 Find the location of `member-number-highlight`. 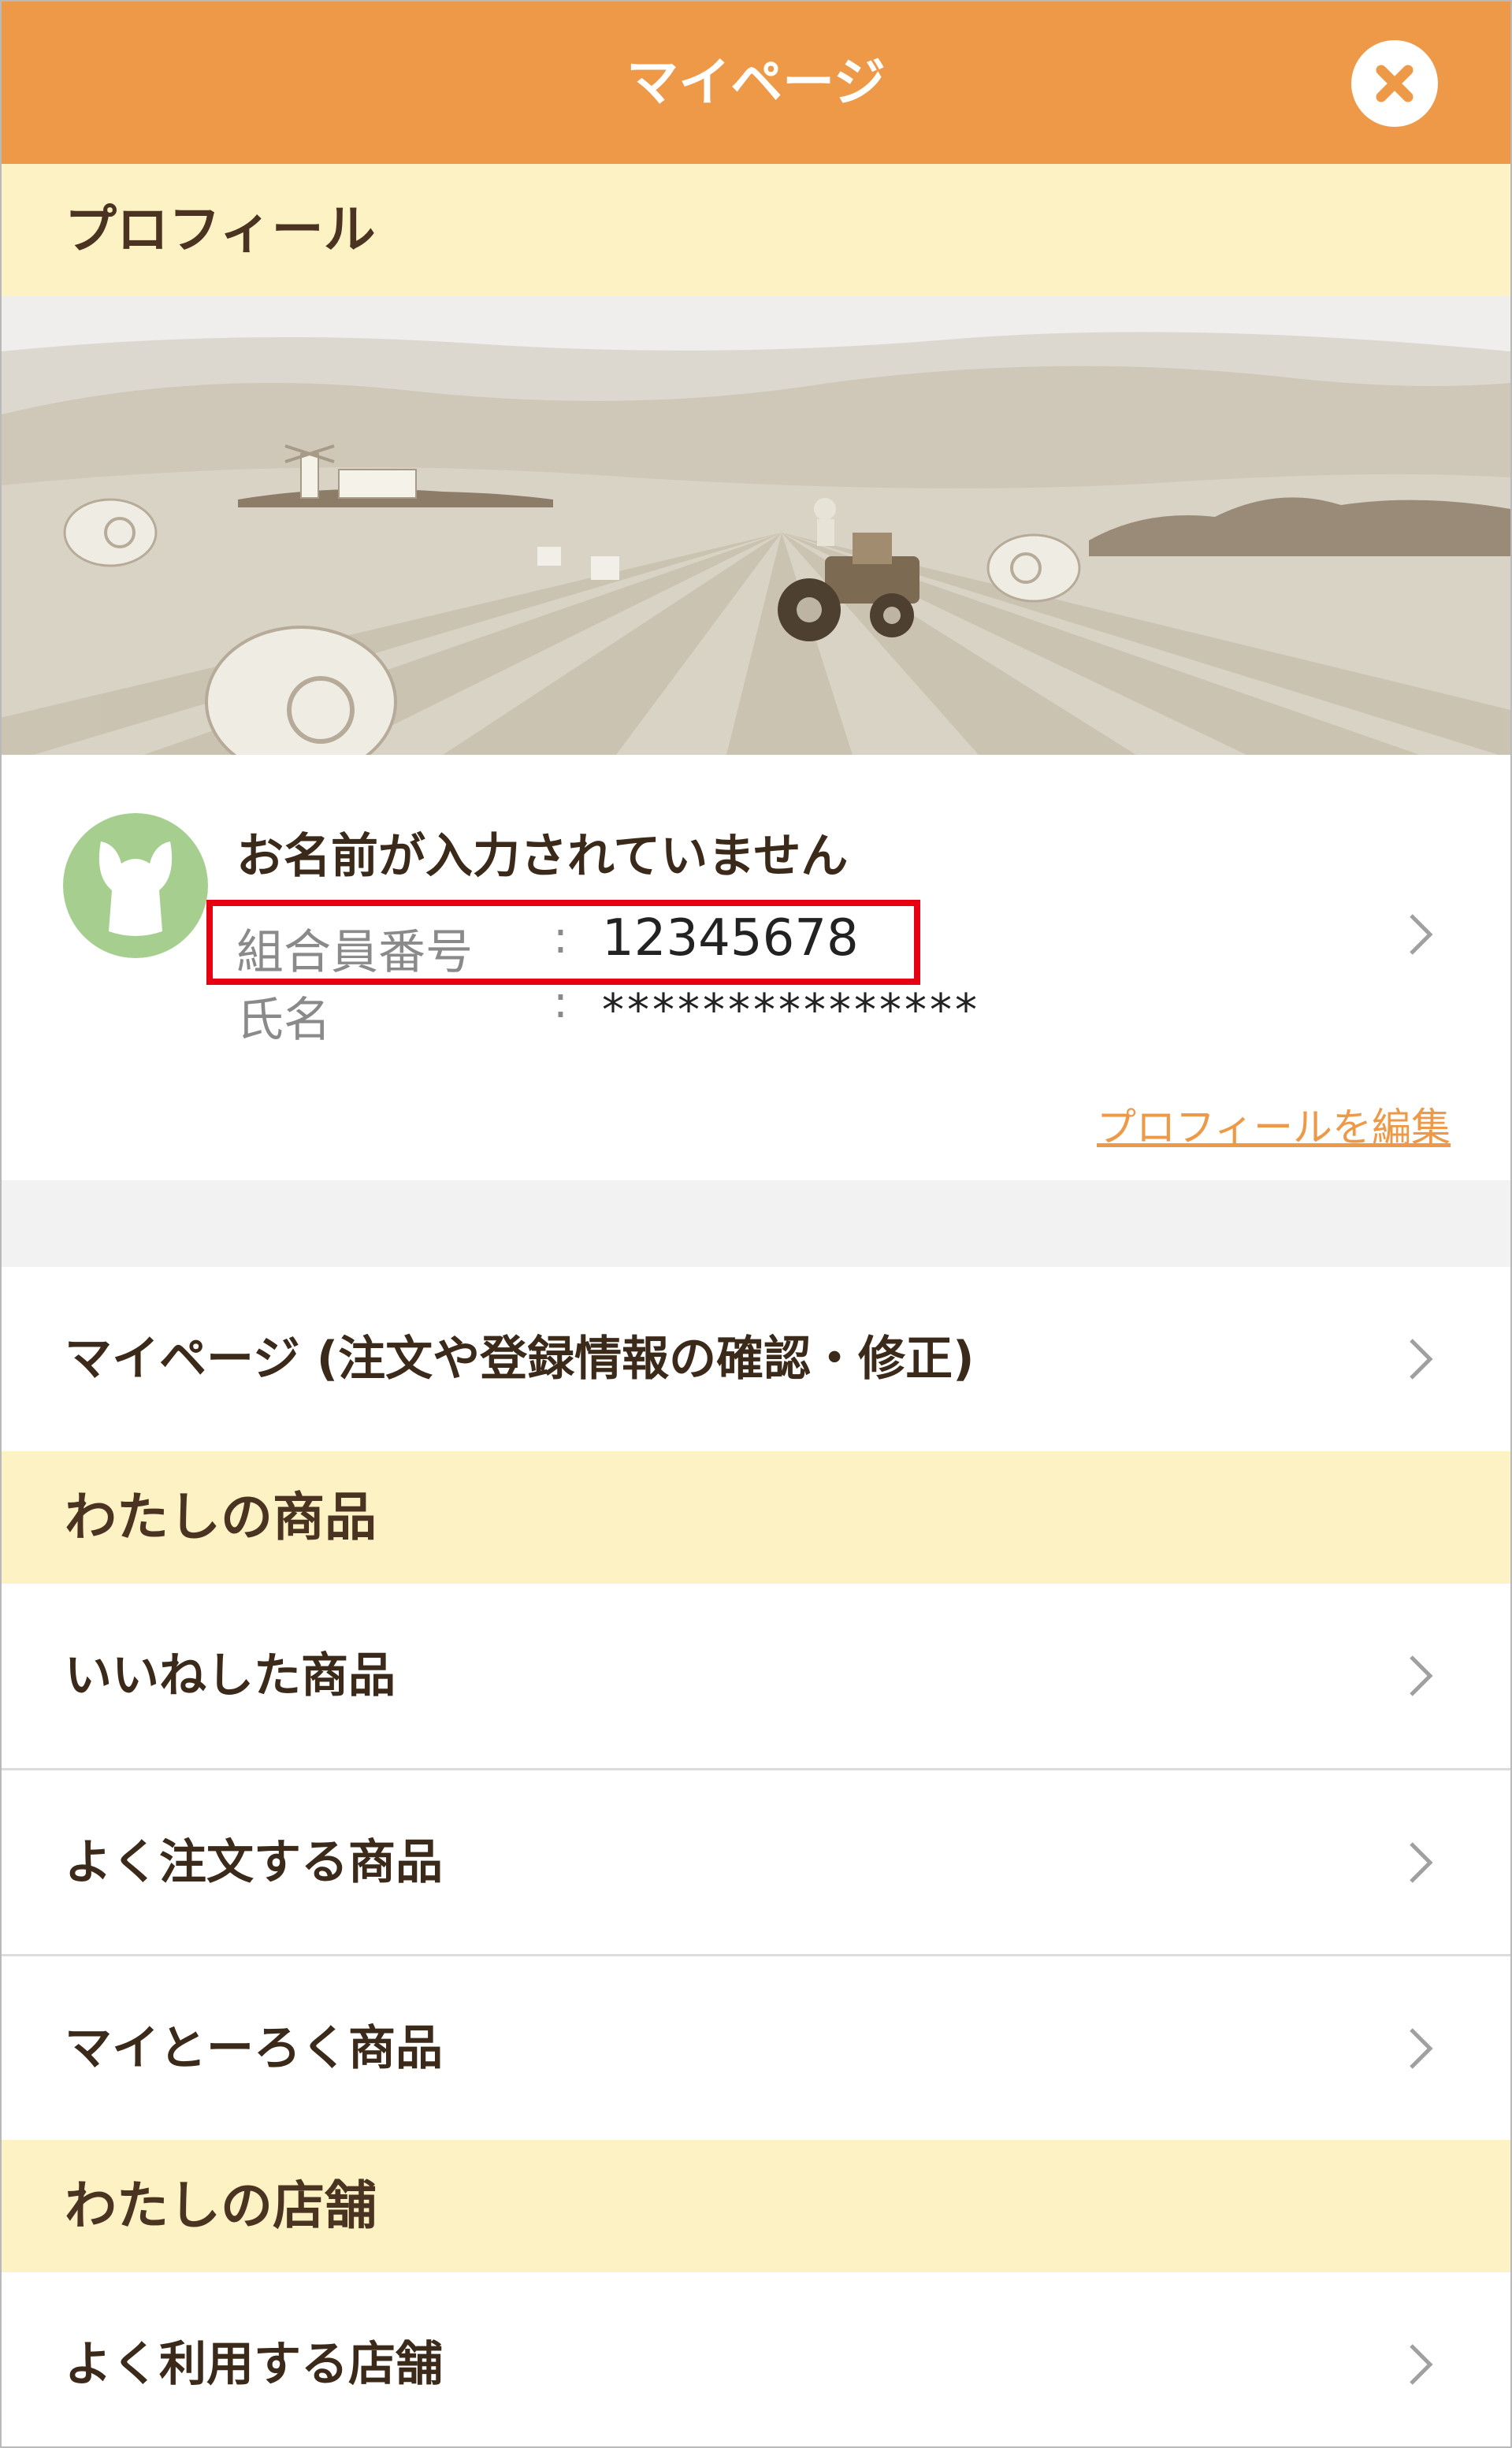

member-number-highlight is located at coordinates (563, 942).